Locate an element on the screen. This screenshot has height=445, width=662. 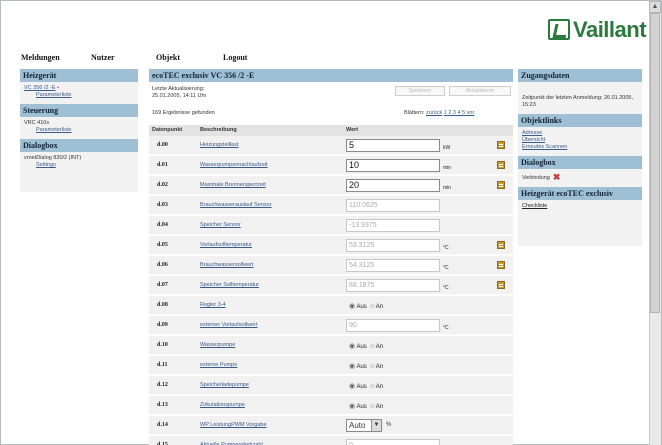
table-row: d.08 Regler 3-4 ◉ Aus ○ An is located at coordinates (331, 305).